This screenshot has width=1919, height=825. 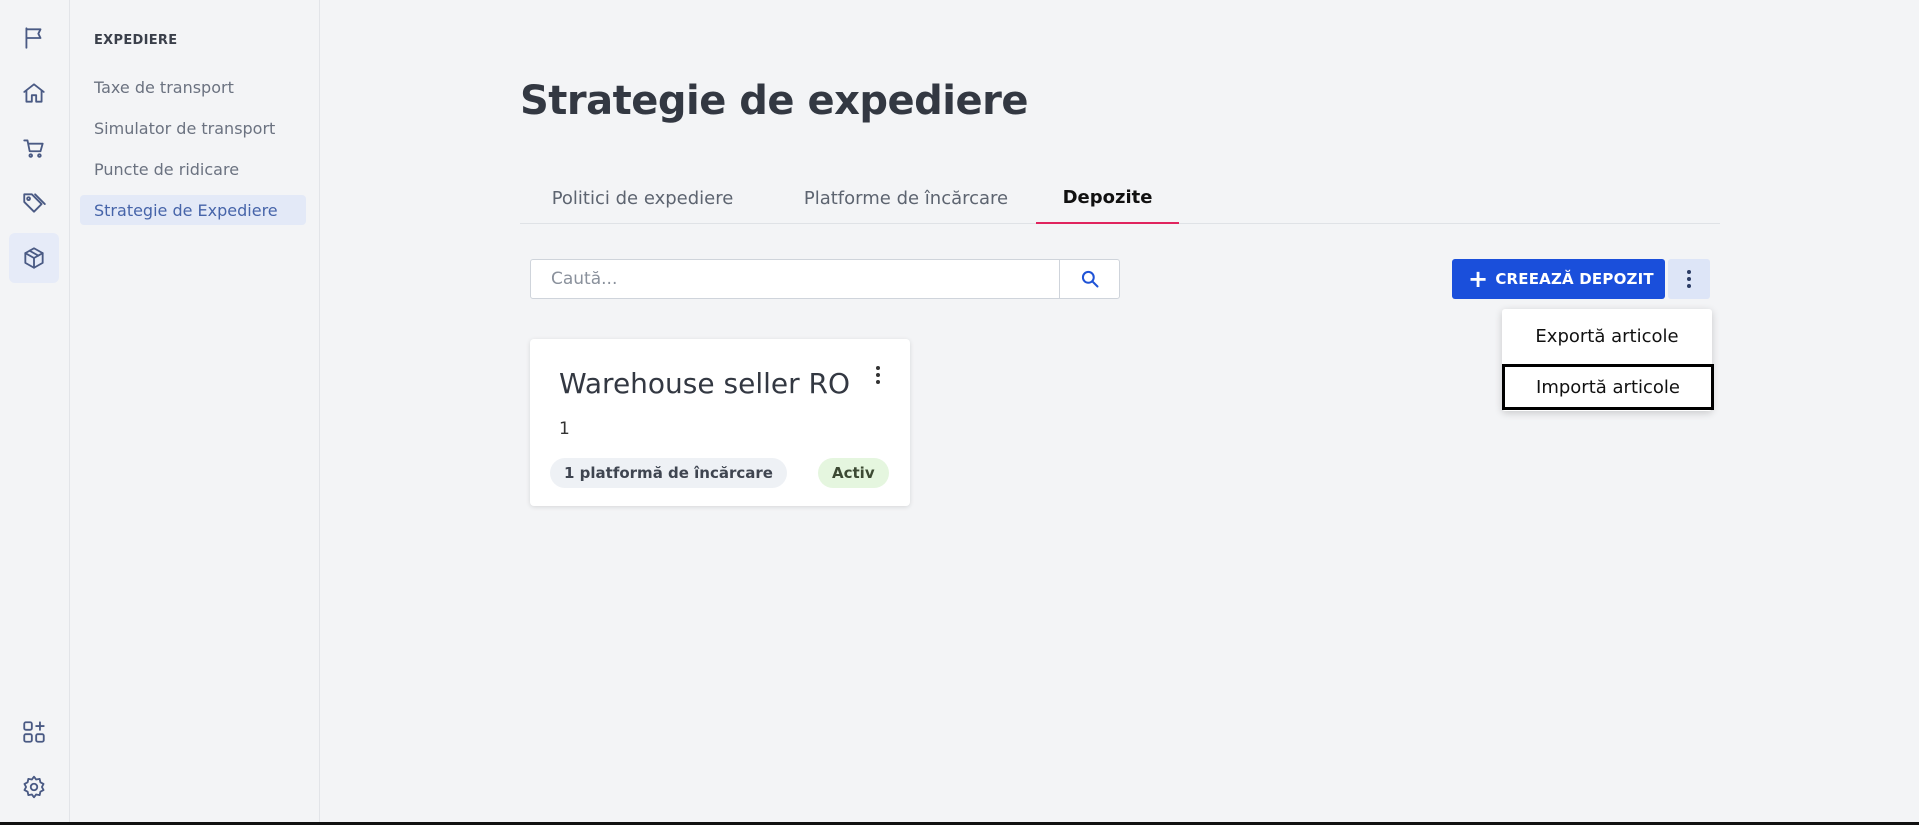 What do you see at coordinates (564, 429) in the screenshot?
I see `warehouse-count: 1` at bounding box center [564, 429].